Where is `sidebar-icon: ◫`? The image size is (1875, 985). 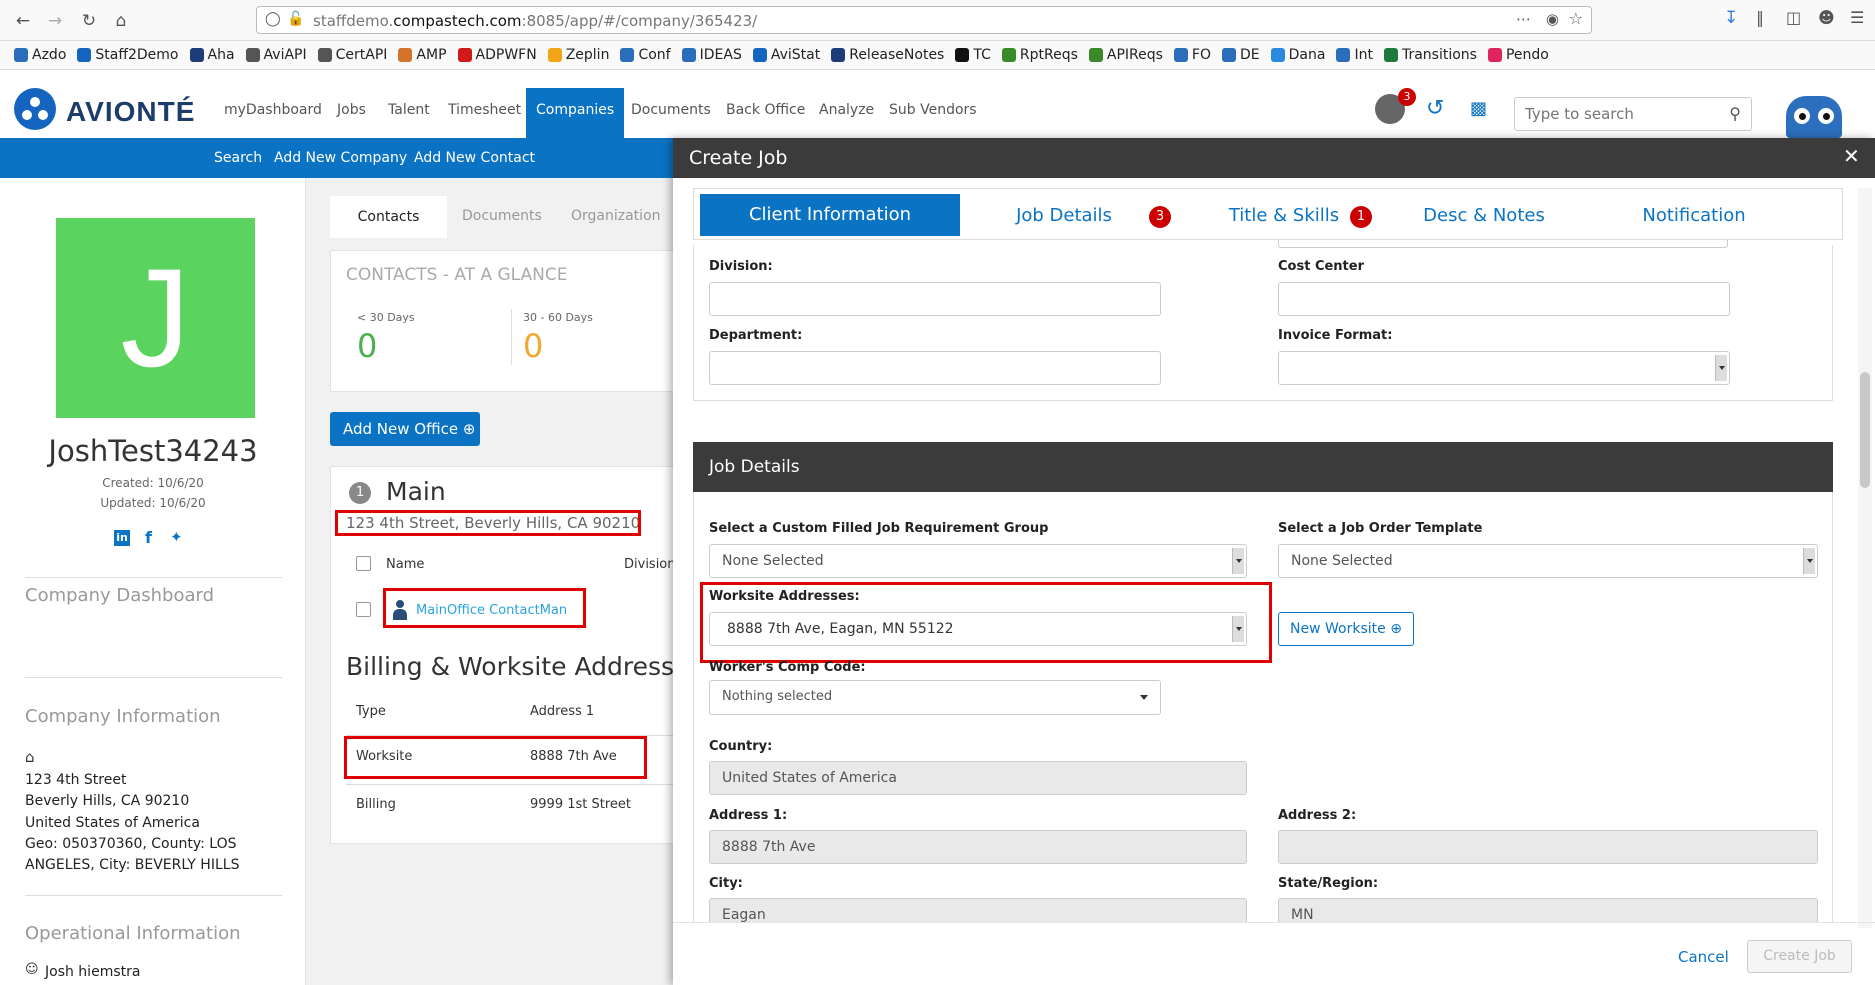 sidebar-icon: ◫ is located at coordinates (1793, 17).